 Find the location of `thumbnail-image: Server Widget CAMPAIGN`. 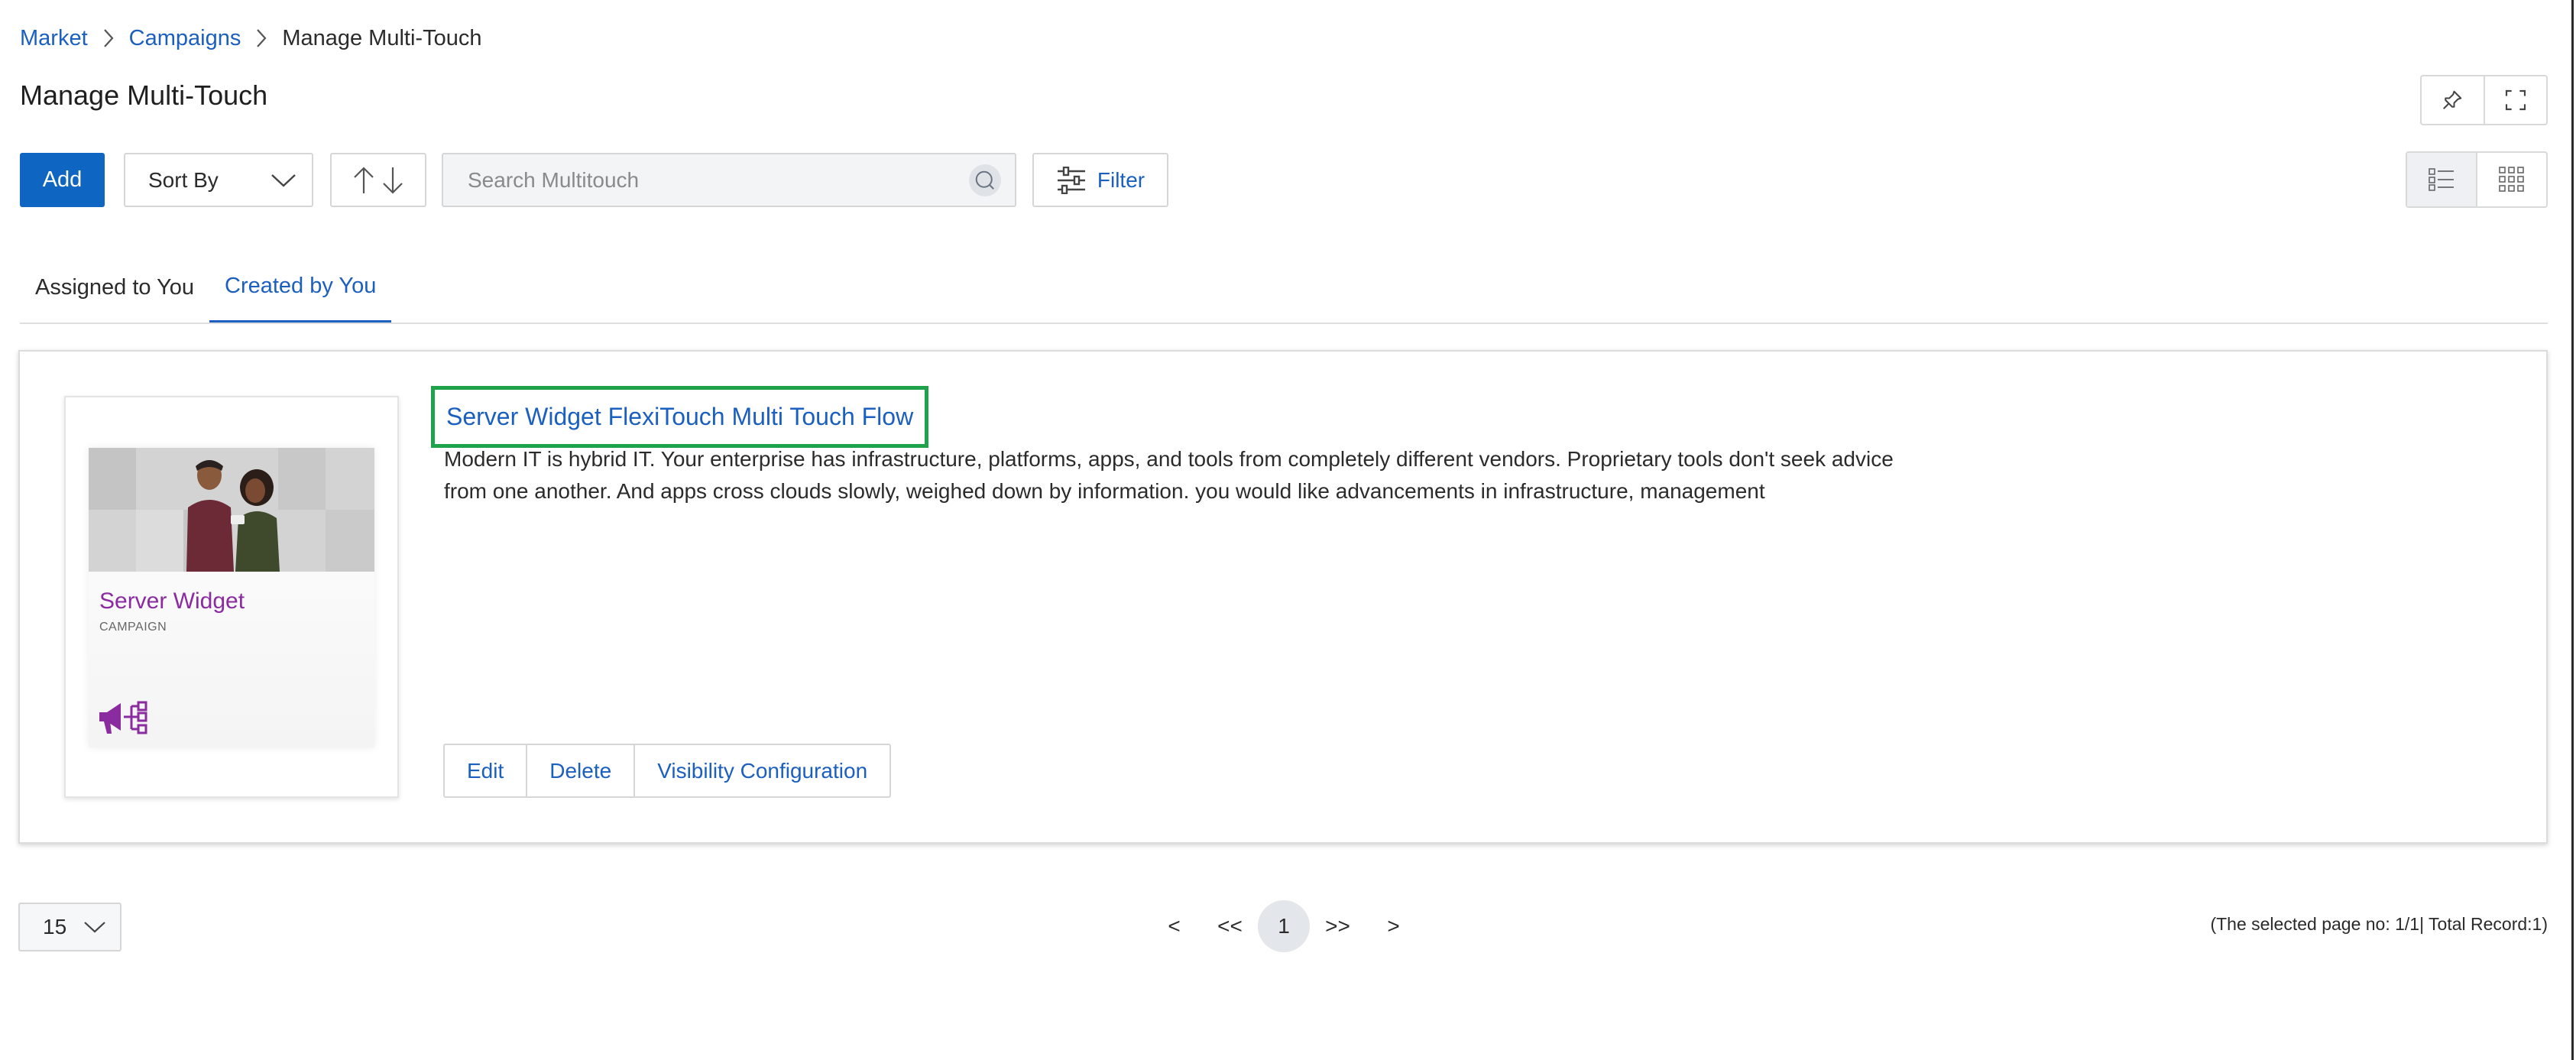

thumbnail-image: Server Widget CAMPAIGN is located at coordinates (232, 597).